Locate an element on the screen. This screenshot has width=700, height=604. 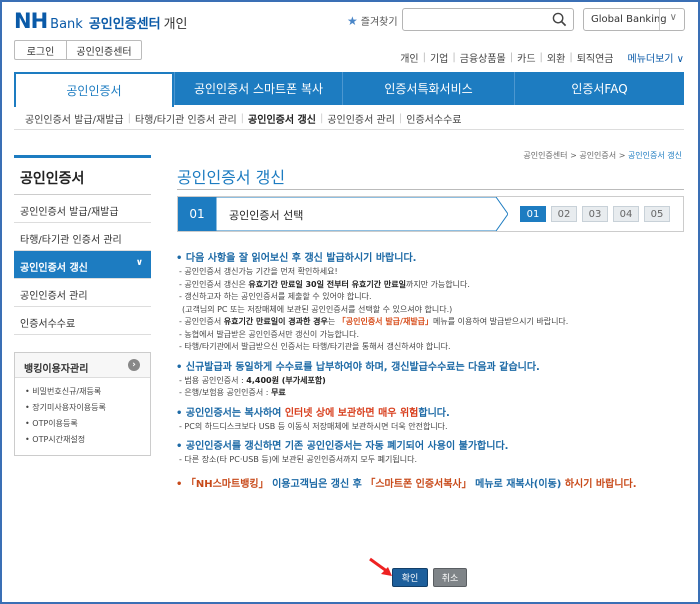
logo-center: 공인인증센터 개인 is located at coordinates (138, 24).